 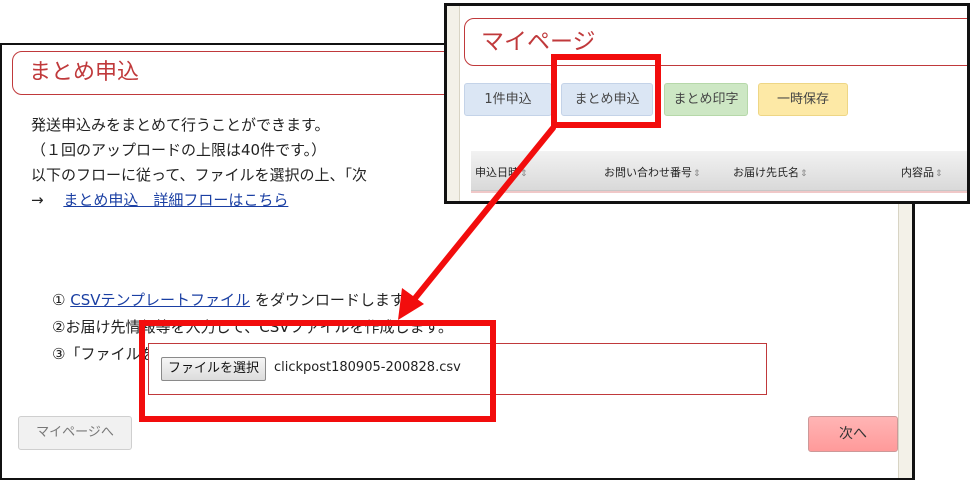 What do you see at coordinates (719, 171) in the screenshot?
I see `table-header: 申込日時⇕ お問い合わせ番号⇕ お届け先氏名⇕ 内容品⇕` at bounding box center [719, 171].